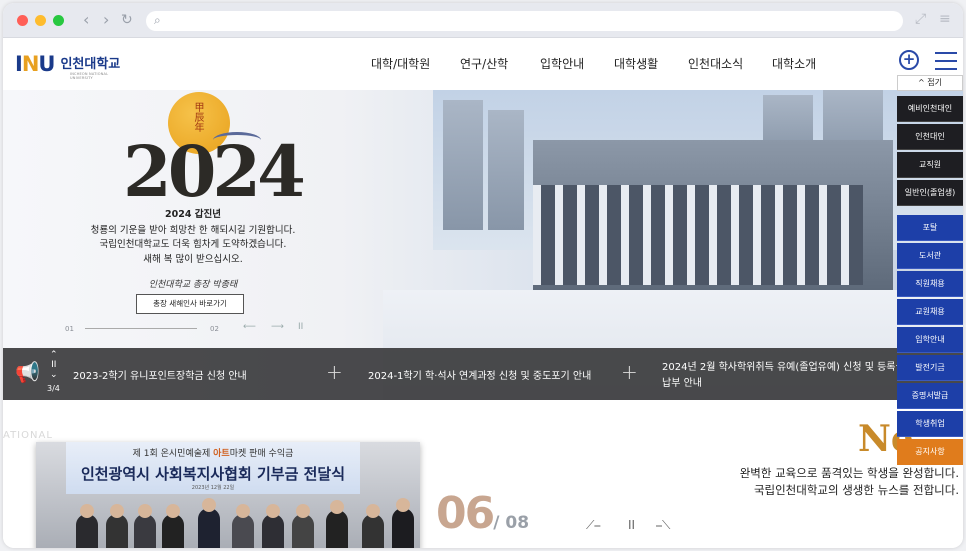  Describe the element at coordinates (28, 435) in the screenshot. I see `watermark-text: ATIONAL` at that location.